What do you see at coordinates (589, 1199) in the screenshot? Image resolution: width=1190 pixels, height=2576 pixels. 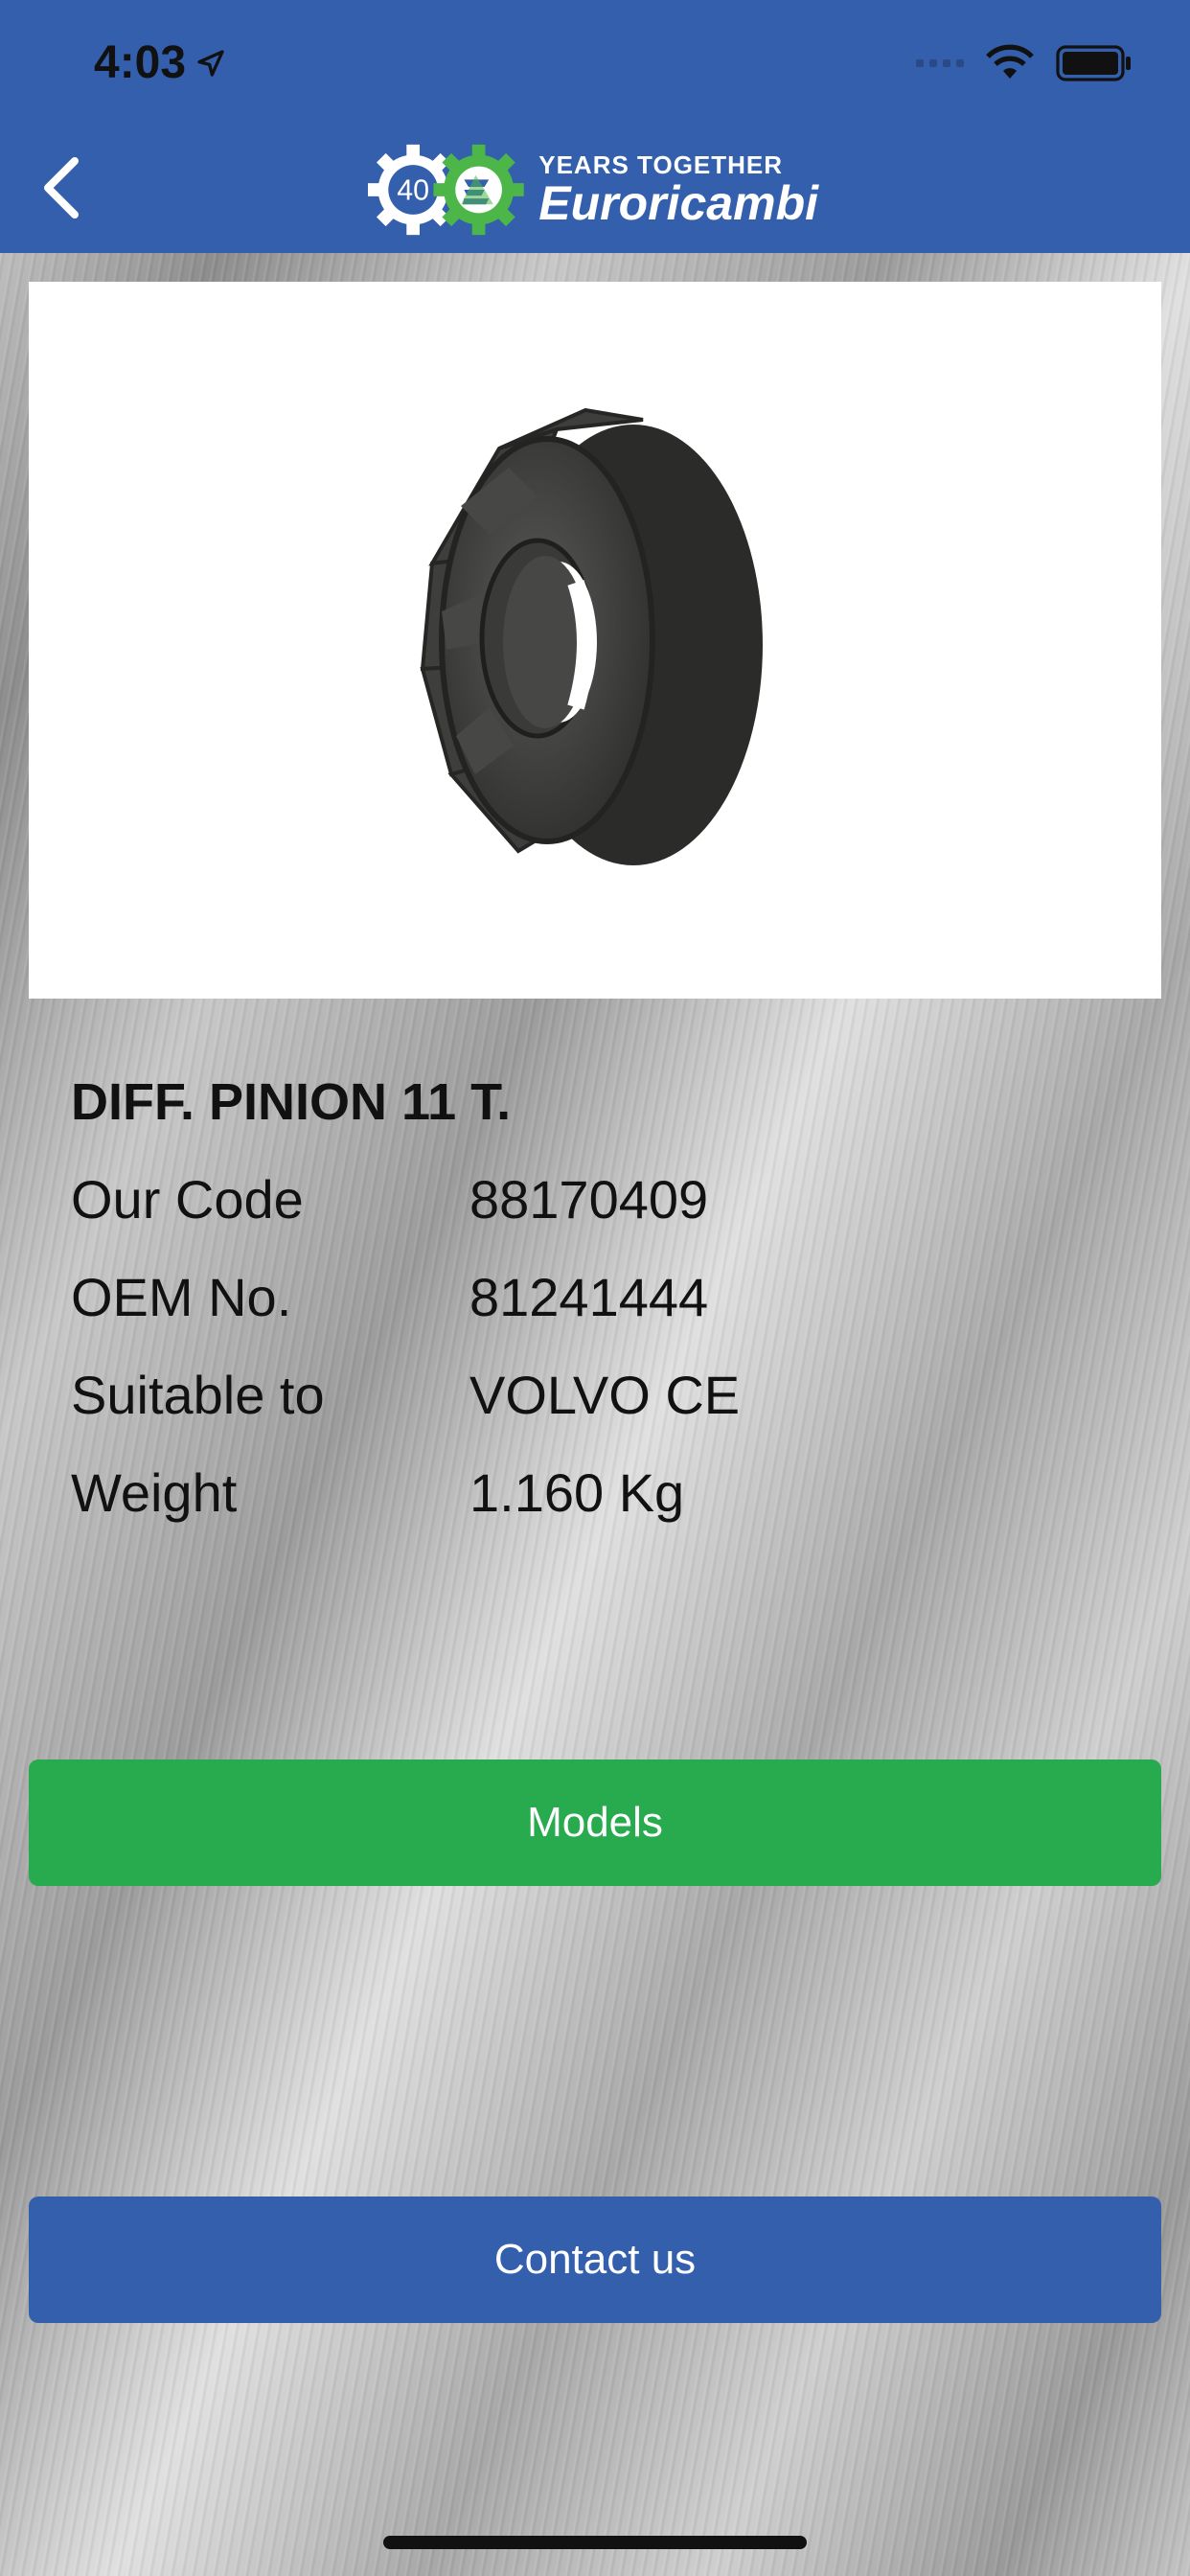 I see `spec-value: 88170409` at bounding box center [589, 1199].